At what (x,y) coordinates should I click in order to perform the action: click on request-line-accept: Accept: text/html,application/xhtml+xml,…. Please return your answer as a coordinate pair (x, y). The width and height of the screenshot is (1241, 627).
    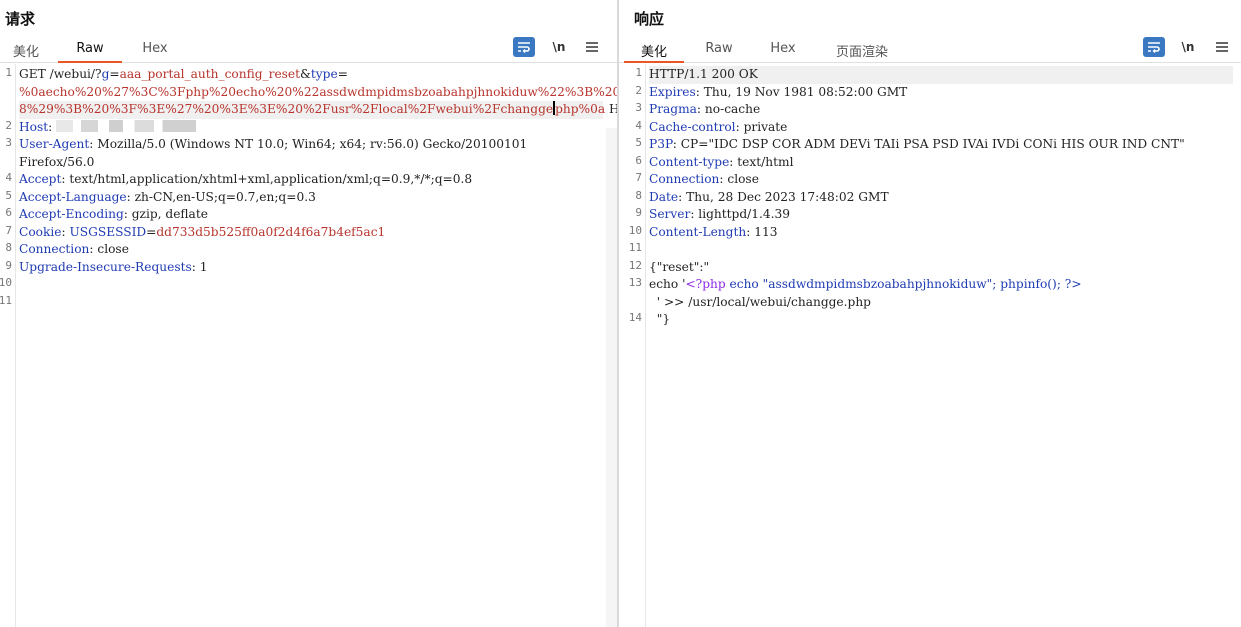
    Looking at the image, I should click on (246, 179).